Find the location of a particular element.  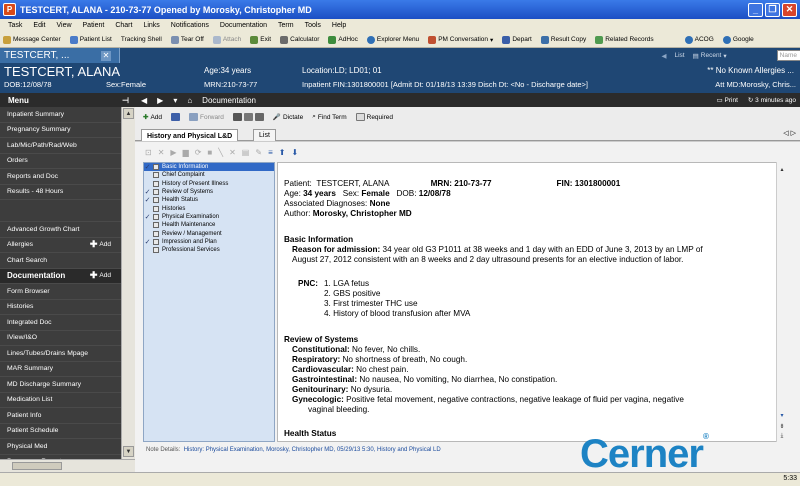

dropdown-icon: ▾ is located at coordinates (175, 100).